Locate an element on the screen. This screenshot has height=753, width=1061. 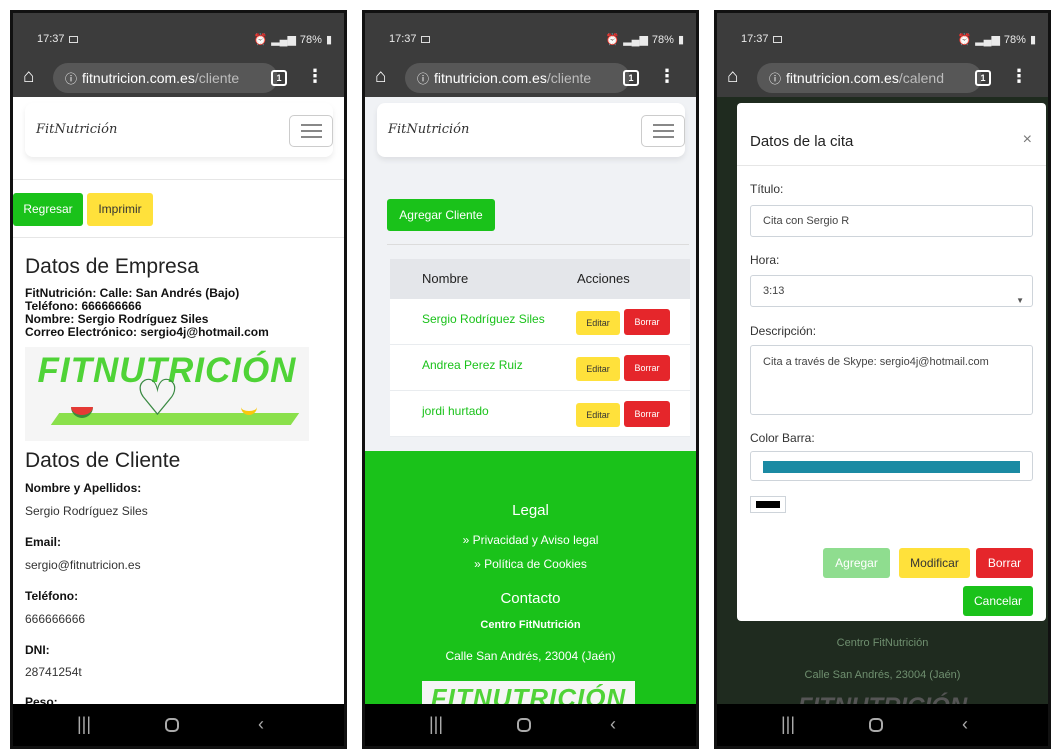
col-name: Nombre is located at coordinates (445, 278).